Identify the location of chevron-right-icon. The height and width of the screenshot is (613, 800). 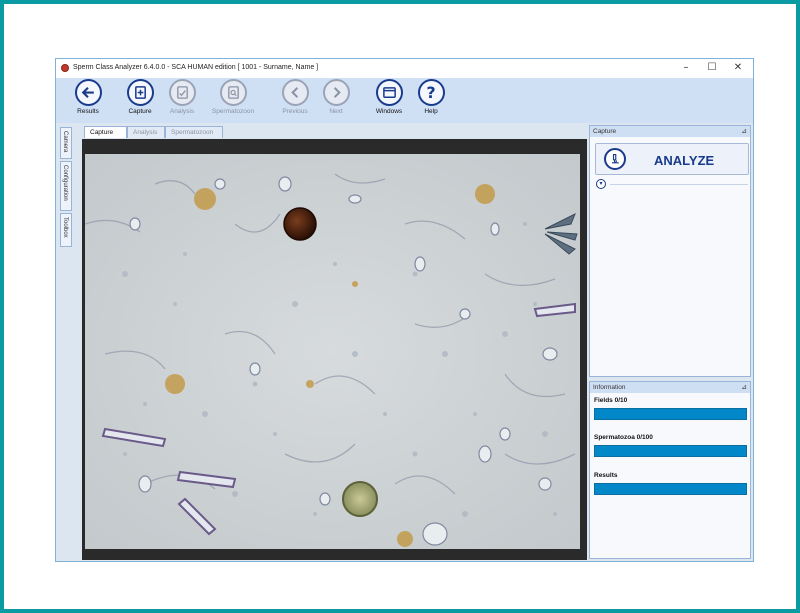
(336, 92).